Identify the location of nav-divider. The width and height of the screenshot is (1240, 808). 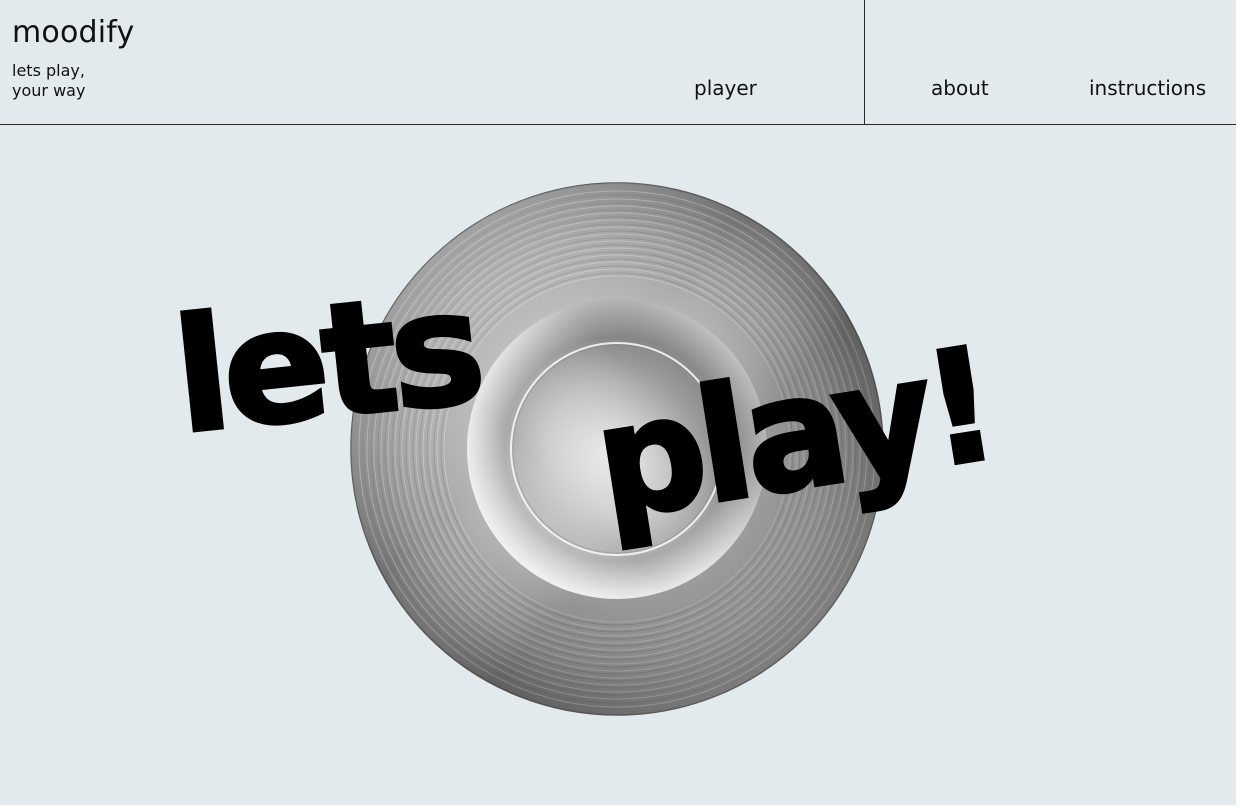
(864, 62).